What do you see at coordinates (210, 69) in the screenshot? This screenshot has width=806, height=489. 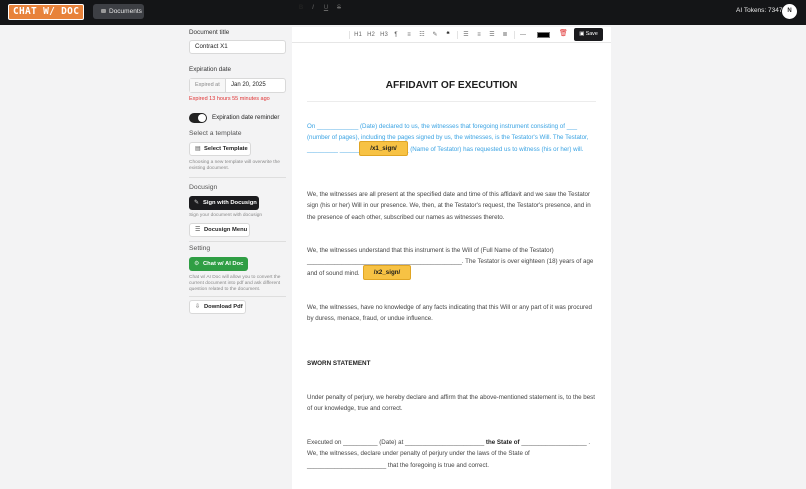 I see `expiration-label: Expiration date` at bounding box center [210, 69].